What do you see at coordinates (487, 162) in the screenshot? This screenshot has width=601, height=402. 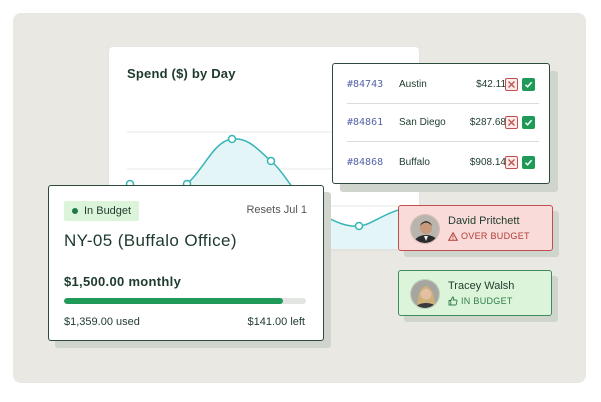 I see `transaction-amount: $908.14` at bounding box center [487, 162].